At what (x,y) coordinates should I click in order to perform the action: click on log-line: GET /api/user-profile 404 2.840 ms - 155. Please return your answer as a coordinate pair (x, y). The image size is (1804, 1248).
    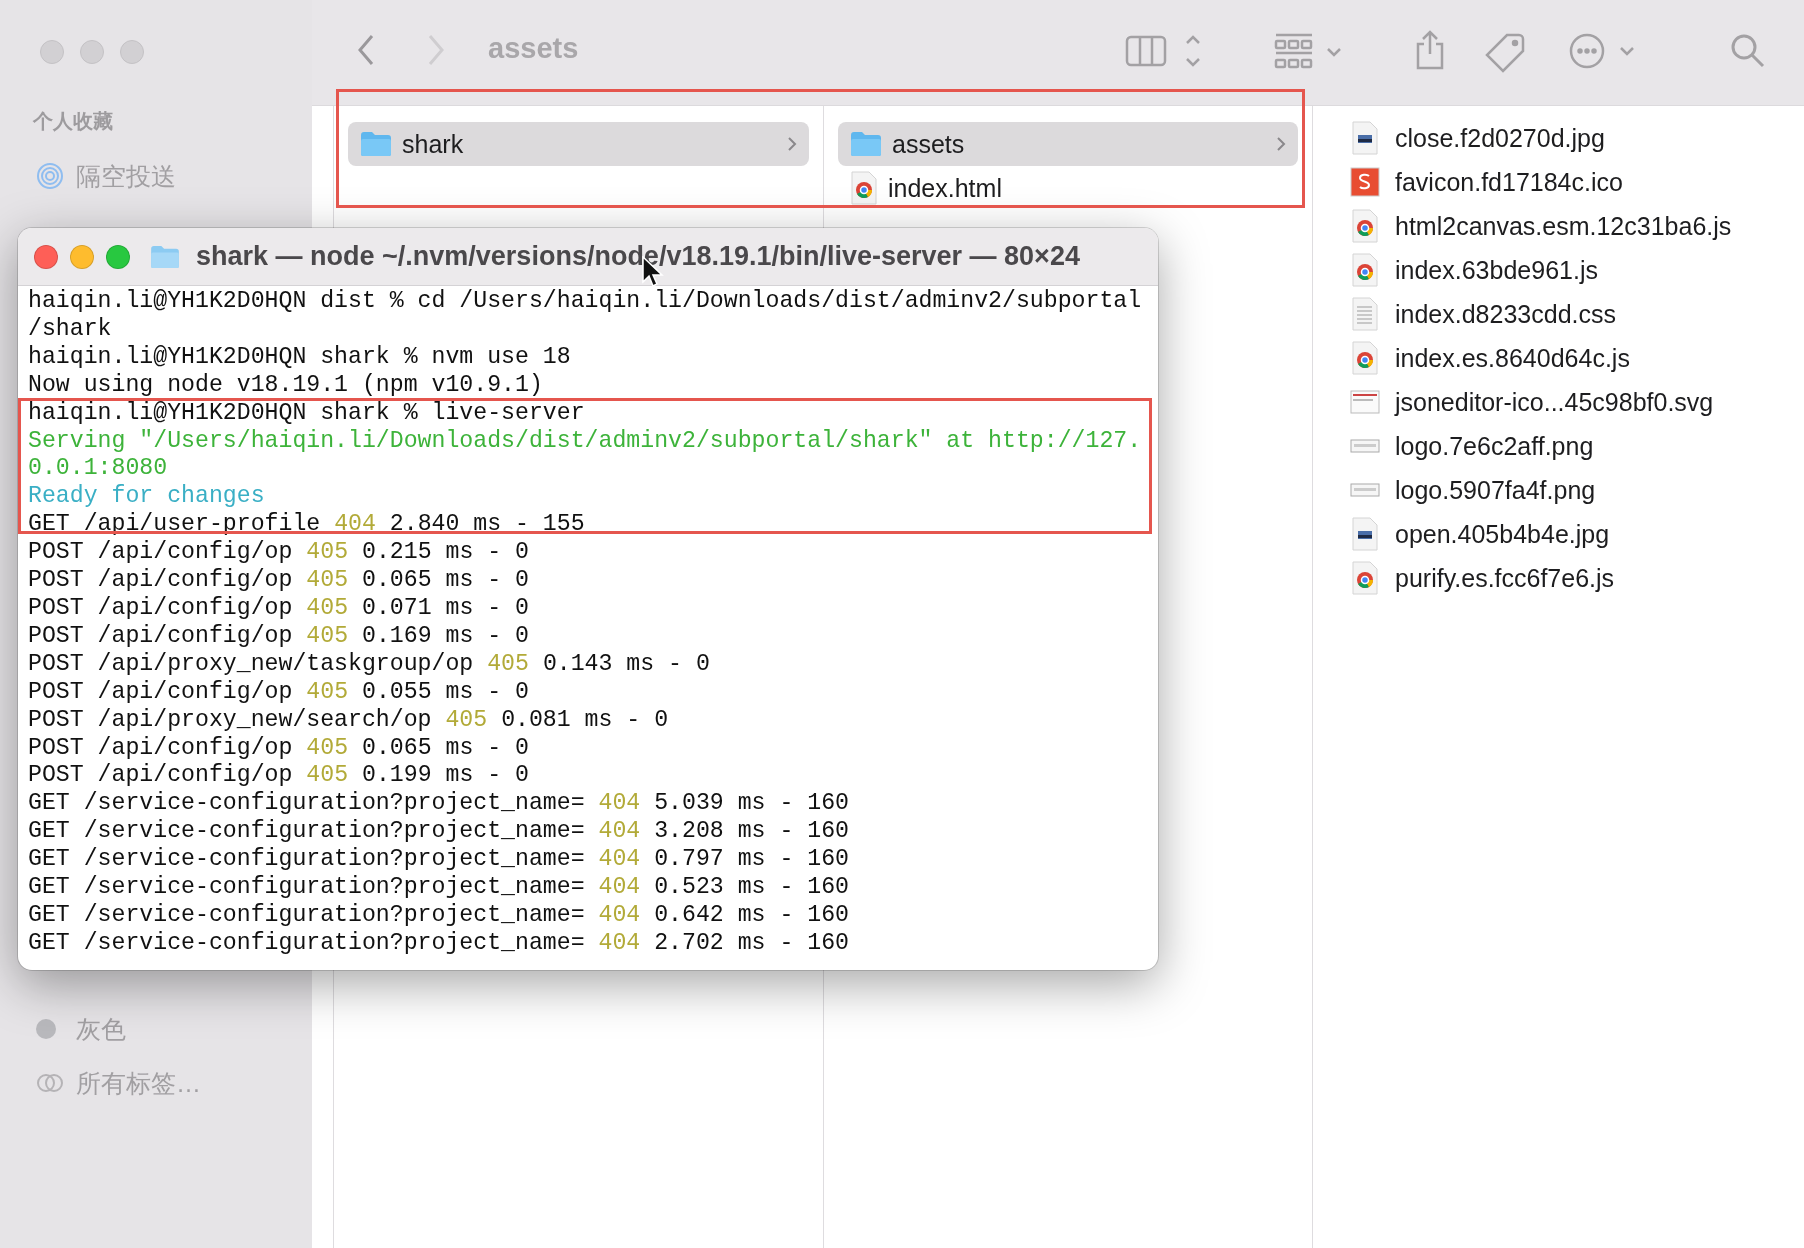
    Looking at the image, I should click on (307, 525).